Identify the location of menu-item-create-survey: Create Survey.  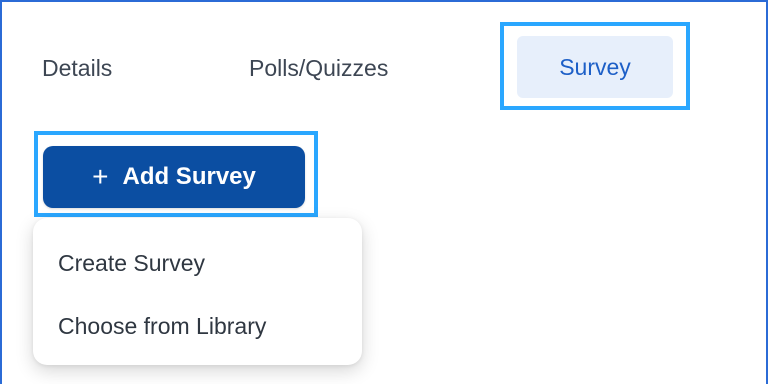
(131, 263).